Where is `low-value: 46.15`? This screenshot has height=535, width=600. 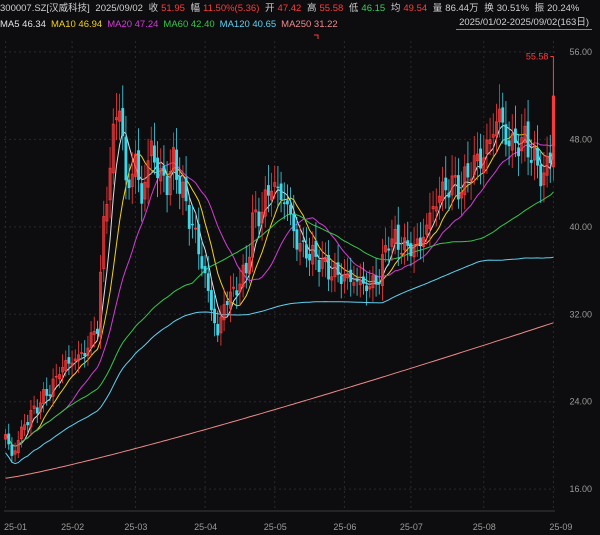
low-value: 46.15 is located at coordinates (373, 8).